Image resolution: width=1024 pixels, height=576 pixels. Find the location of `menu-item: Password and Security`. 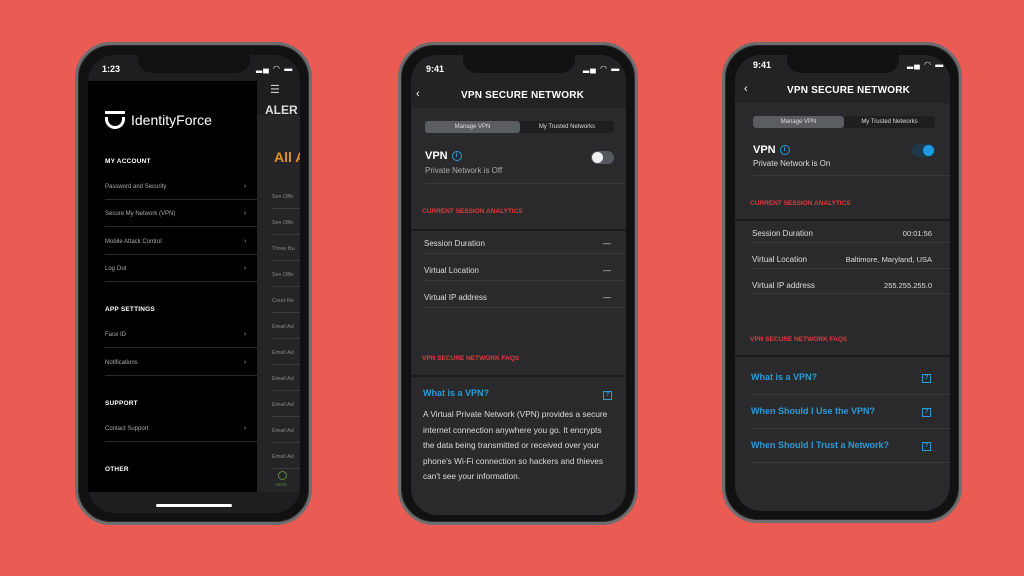

menu-item: Password and Security is located at coordinates (135, 187).